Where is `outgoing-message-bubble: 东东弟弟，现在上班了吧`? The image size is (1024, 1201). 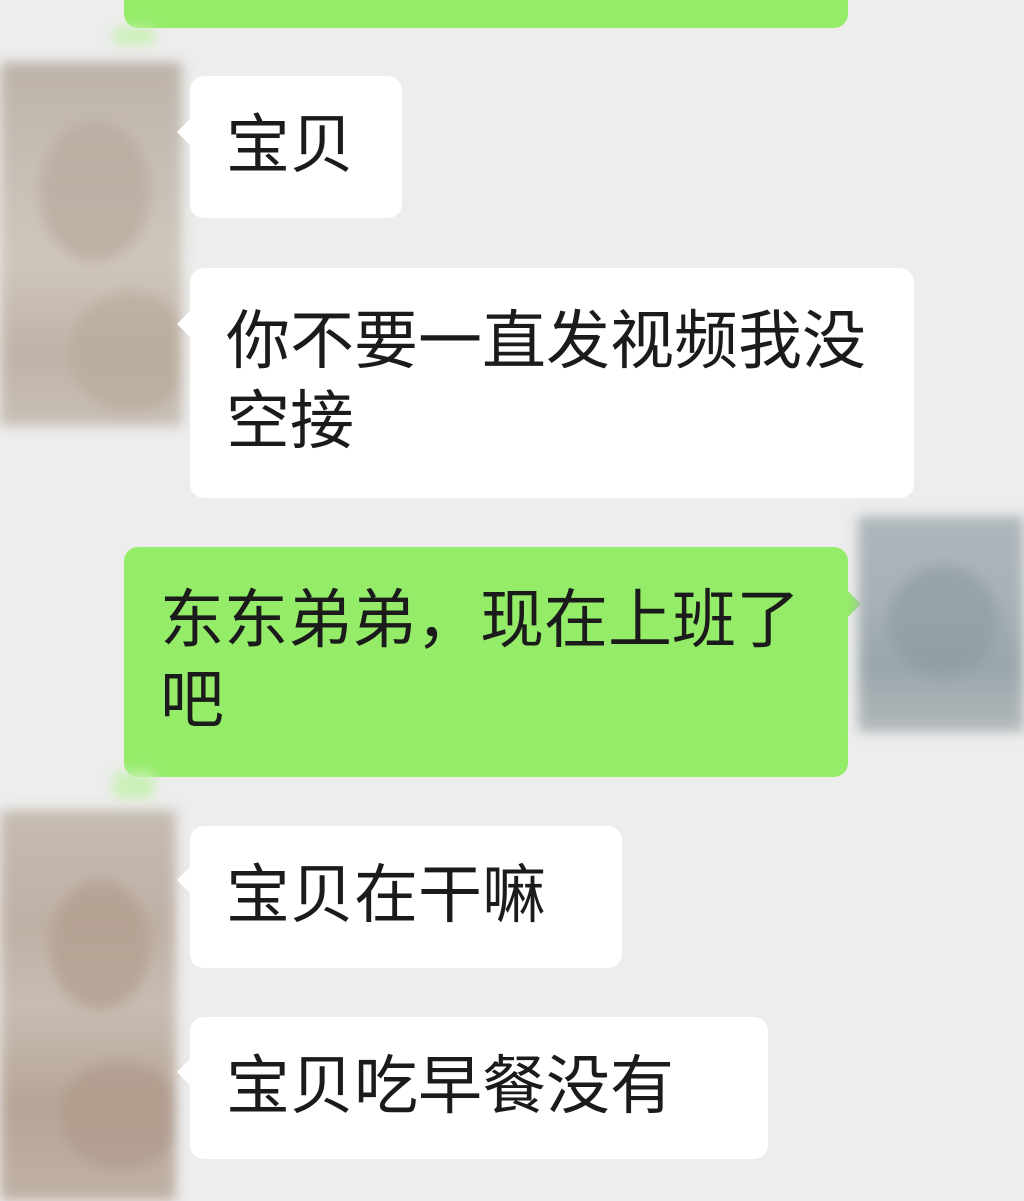 outgoing-message-bubble: 东东弟弟，现在上班了吧 is located at coordinates (486, 662).